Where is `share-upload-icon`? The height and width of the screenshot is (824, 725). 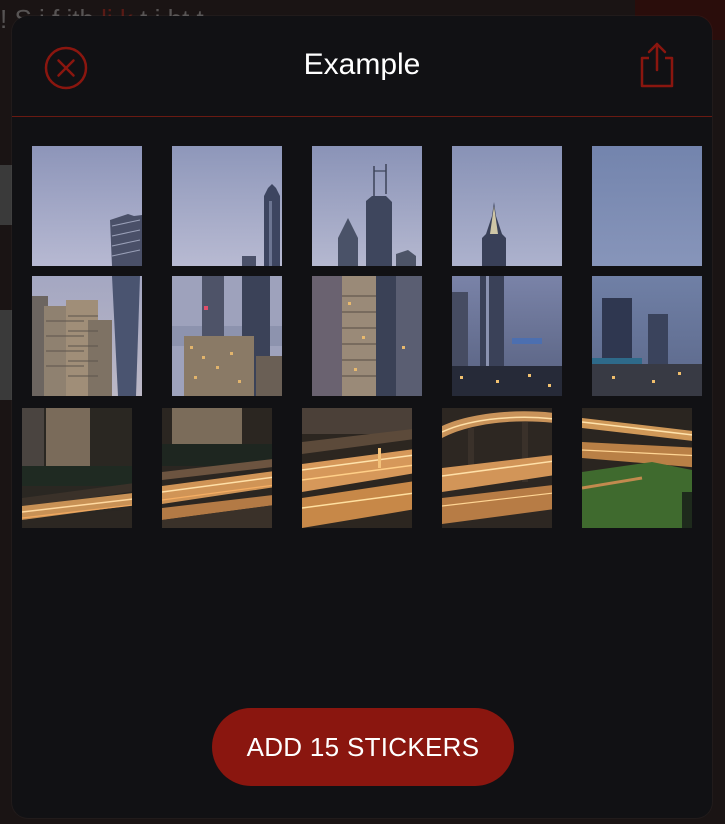
share-upload-icon is located at coordinates (657, 67).